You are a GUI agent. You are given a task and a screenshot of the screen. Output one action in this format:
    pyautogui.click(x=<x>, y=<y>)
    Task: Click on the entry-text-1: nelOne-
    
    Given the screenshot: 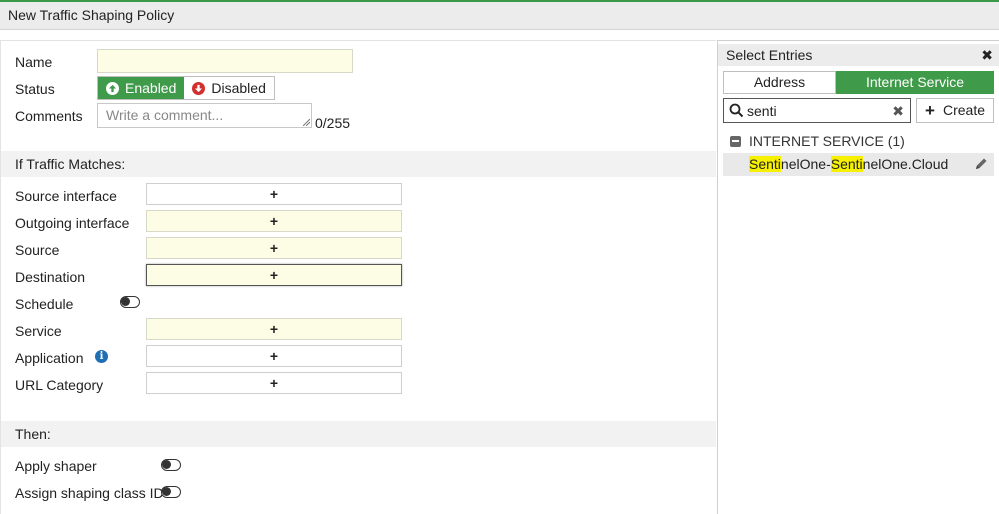 What is the action you would take?
    pyautogui.click(x=805, y=164)
    